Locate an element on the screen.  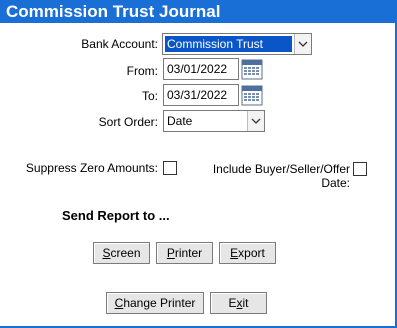
export-mnemonic: E is located at coordinates (234, 253).